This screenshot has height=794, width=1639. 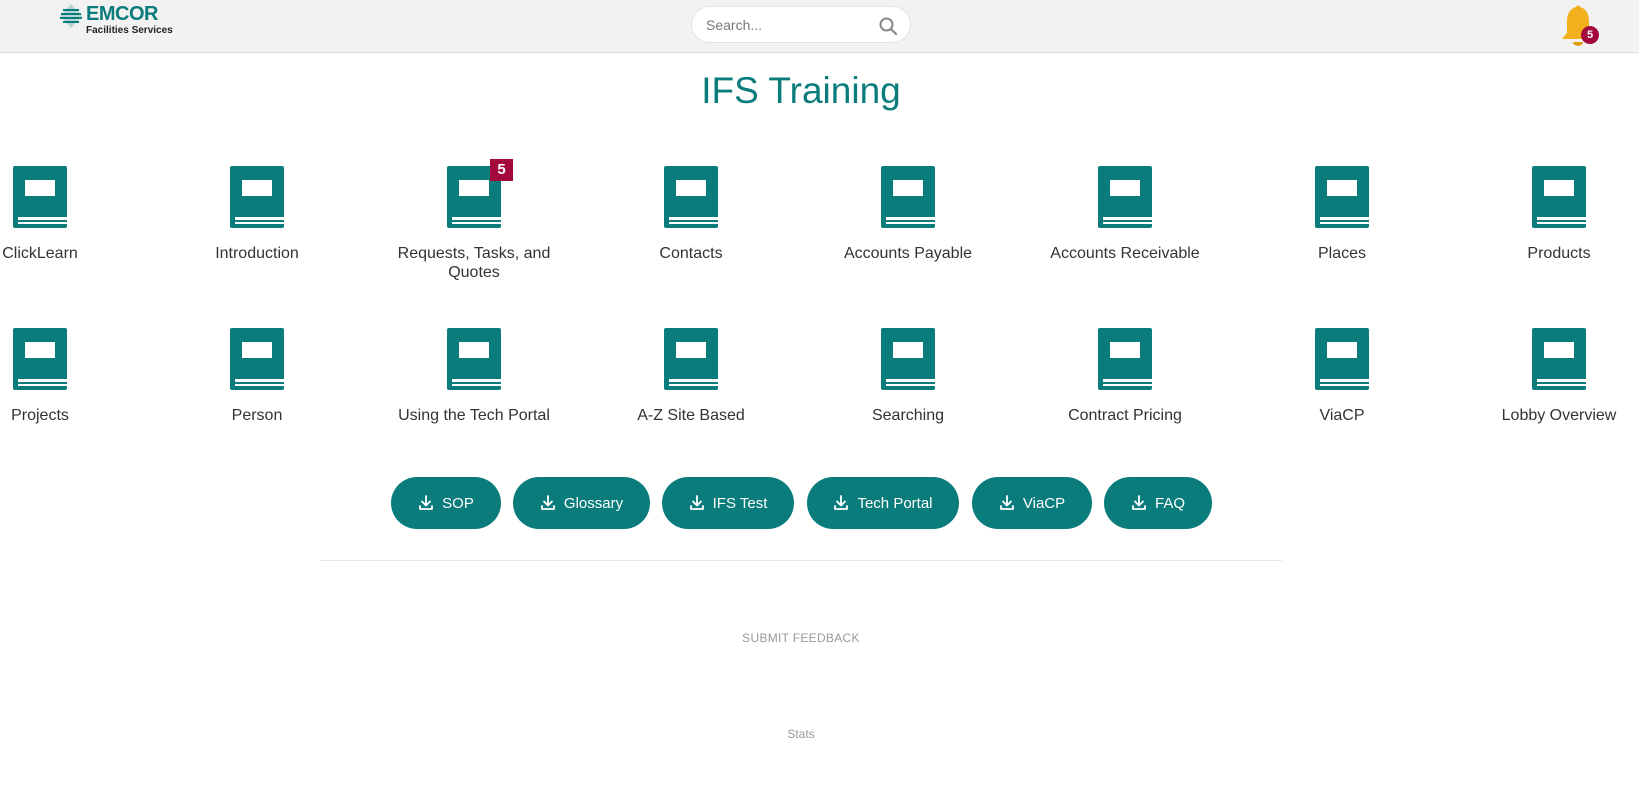 What do you see at coordinates (791, 25) in the screenshot?
I see `search-input` at bounding box center [791, 25].